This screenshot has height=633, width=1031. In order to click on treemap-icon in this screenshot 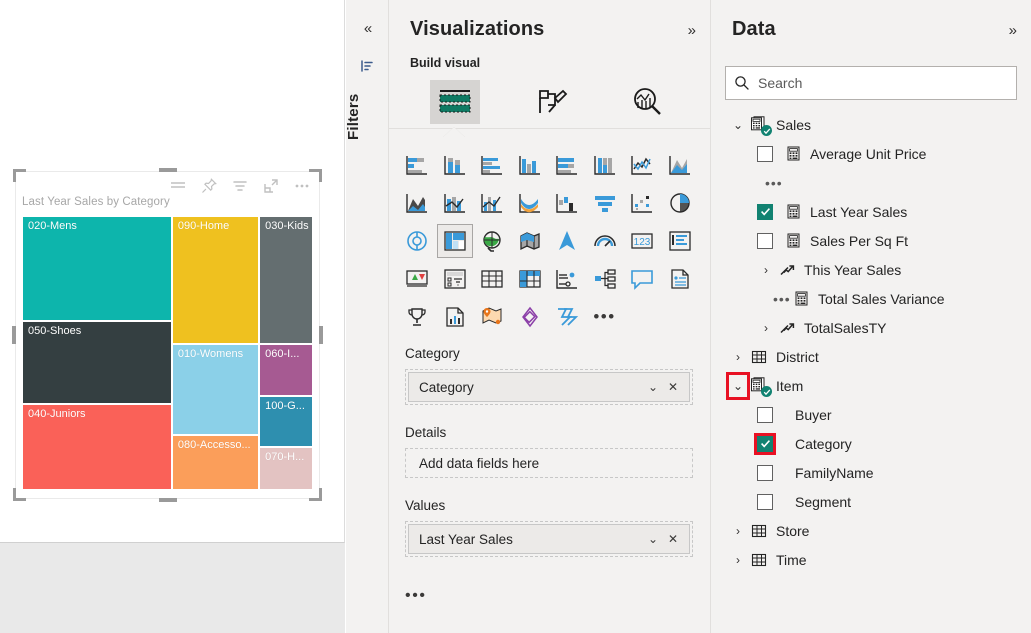, I will do `click(454, 241)`.